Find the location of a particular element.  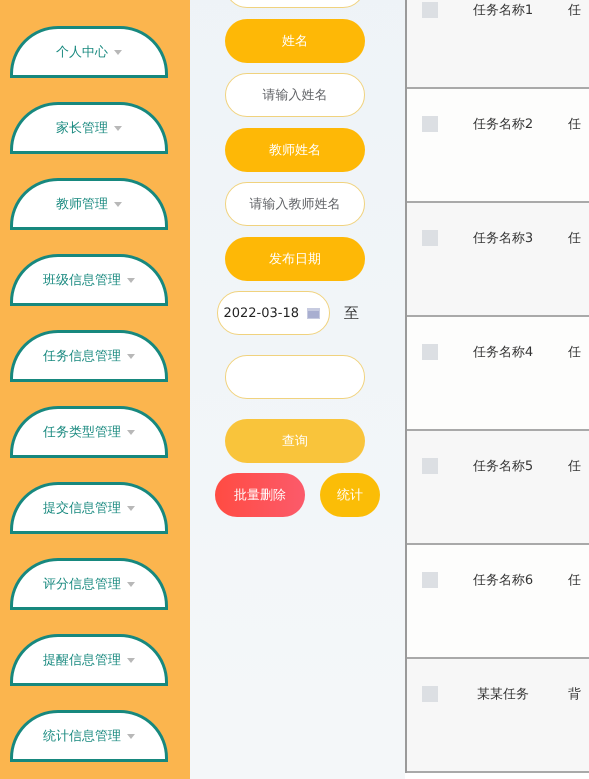

menu-item: 任务信息管理 is located at coordinates (89, 356).